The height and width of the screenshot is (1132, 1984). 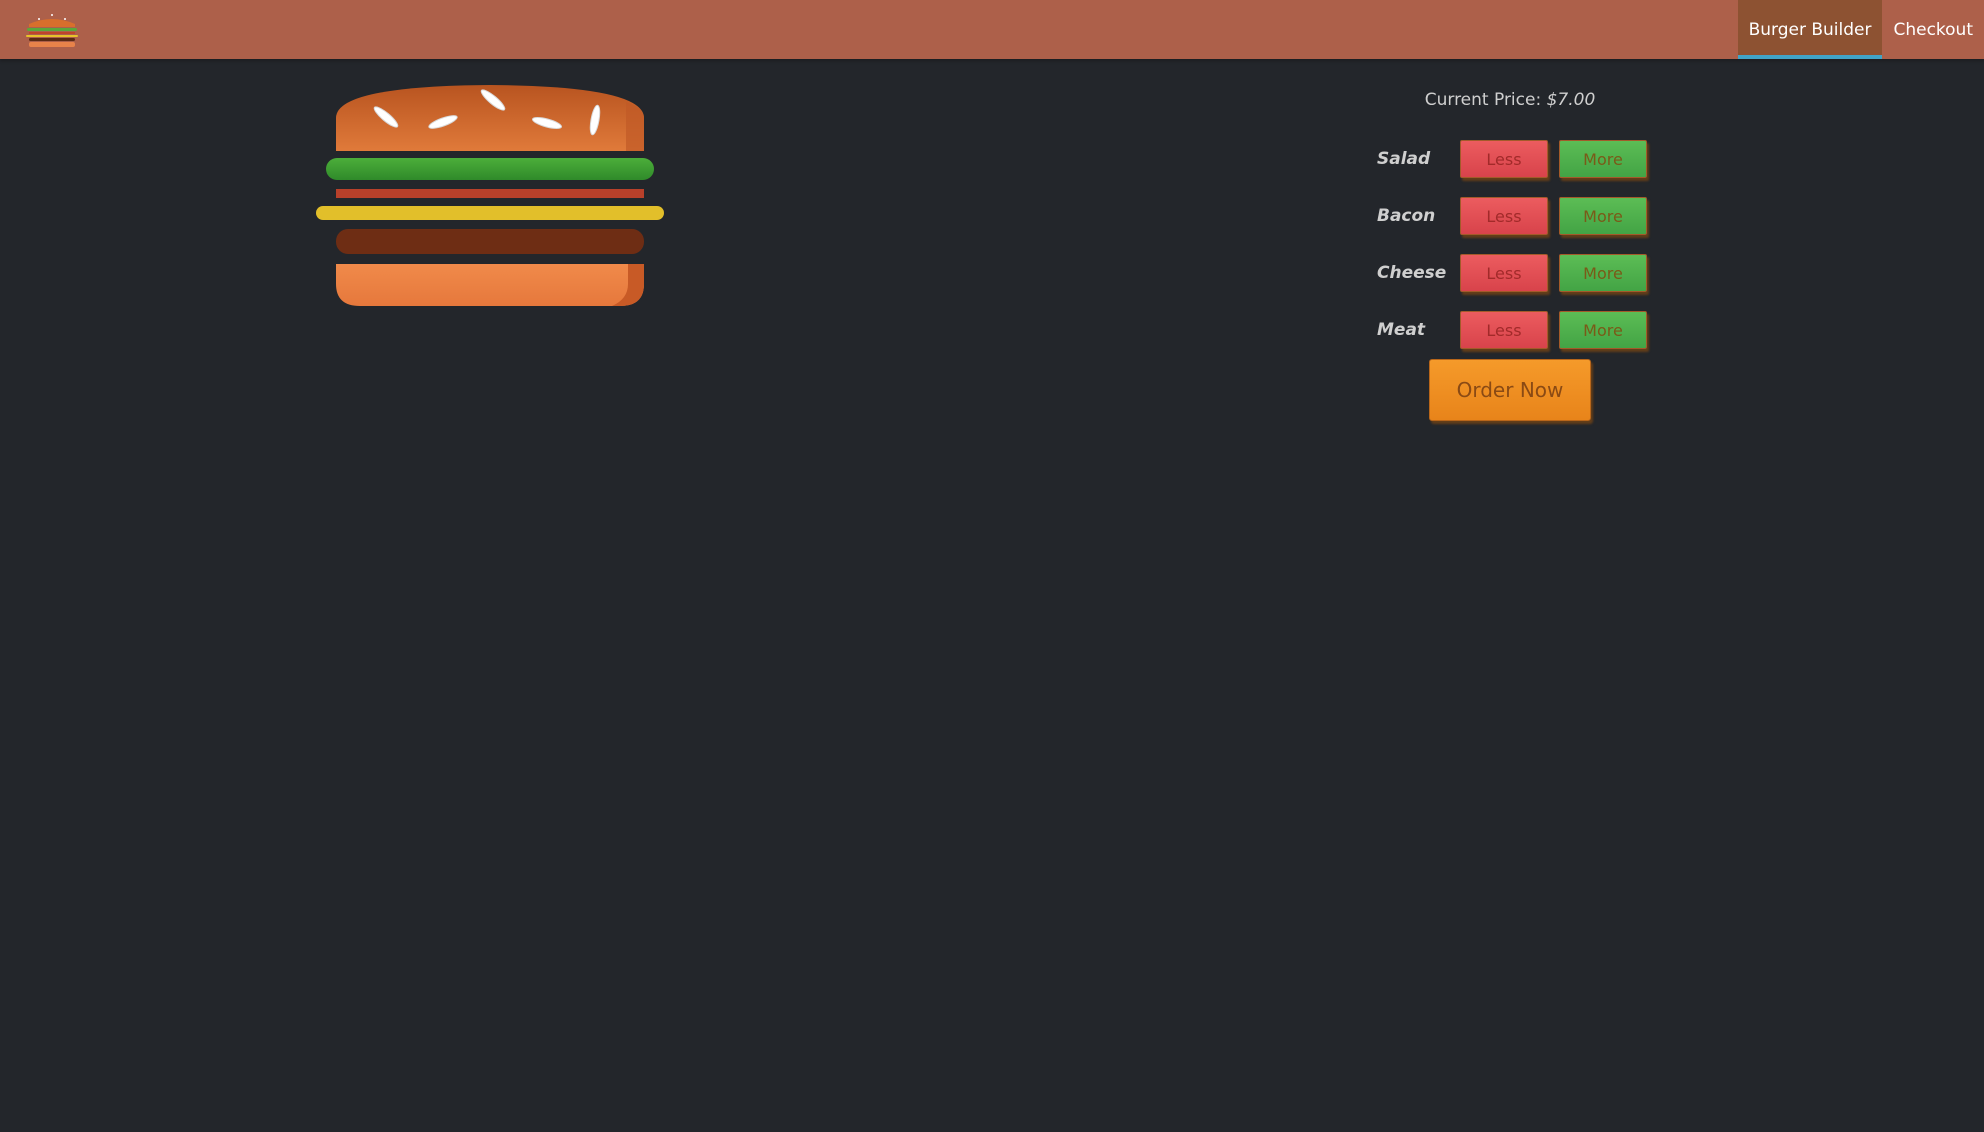 What do you see at coordinates (490, 169) in the screenshot?
I see `salad-layer` at bounding box center [490, 169].